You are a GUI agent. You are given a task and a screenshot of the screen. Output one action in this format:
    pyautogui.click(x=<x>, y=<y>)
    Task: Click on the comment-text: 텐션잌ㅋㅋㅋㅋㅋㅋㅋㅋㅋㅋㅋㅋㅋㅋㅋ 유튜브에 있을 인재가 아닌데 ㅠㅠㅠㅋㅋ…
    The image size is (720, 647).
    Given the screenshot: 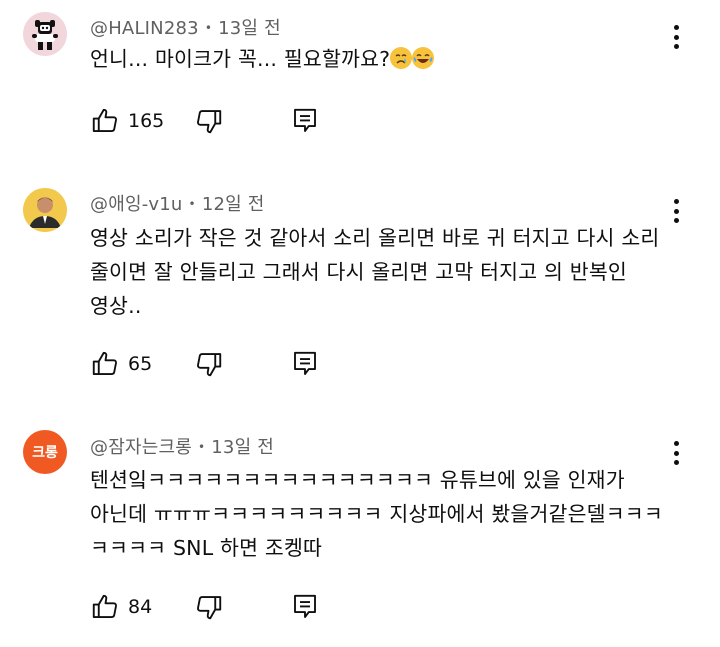 What is the action you would take?
    pyautogui.click(x=385, y=514)
    